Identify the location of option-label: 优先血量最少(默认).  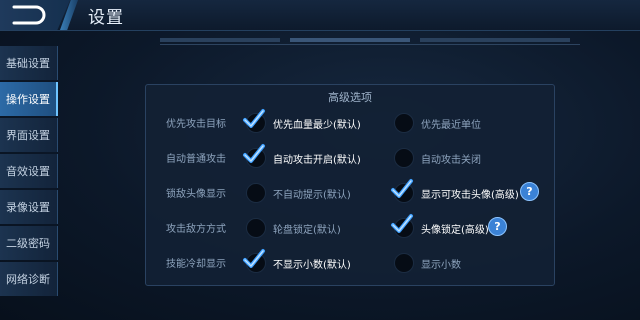
(317, 125).